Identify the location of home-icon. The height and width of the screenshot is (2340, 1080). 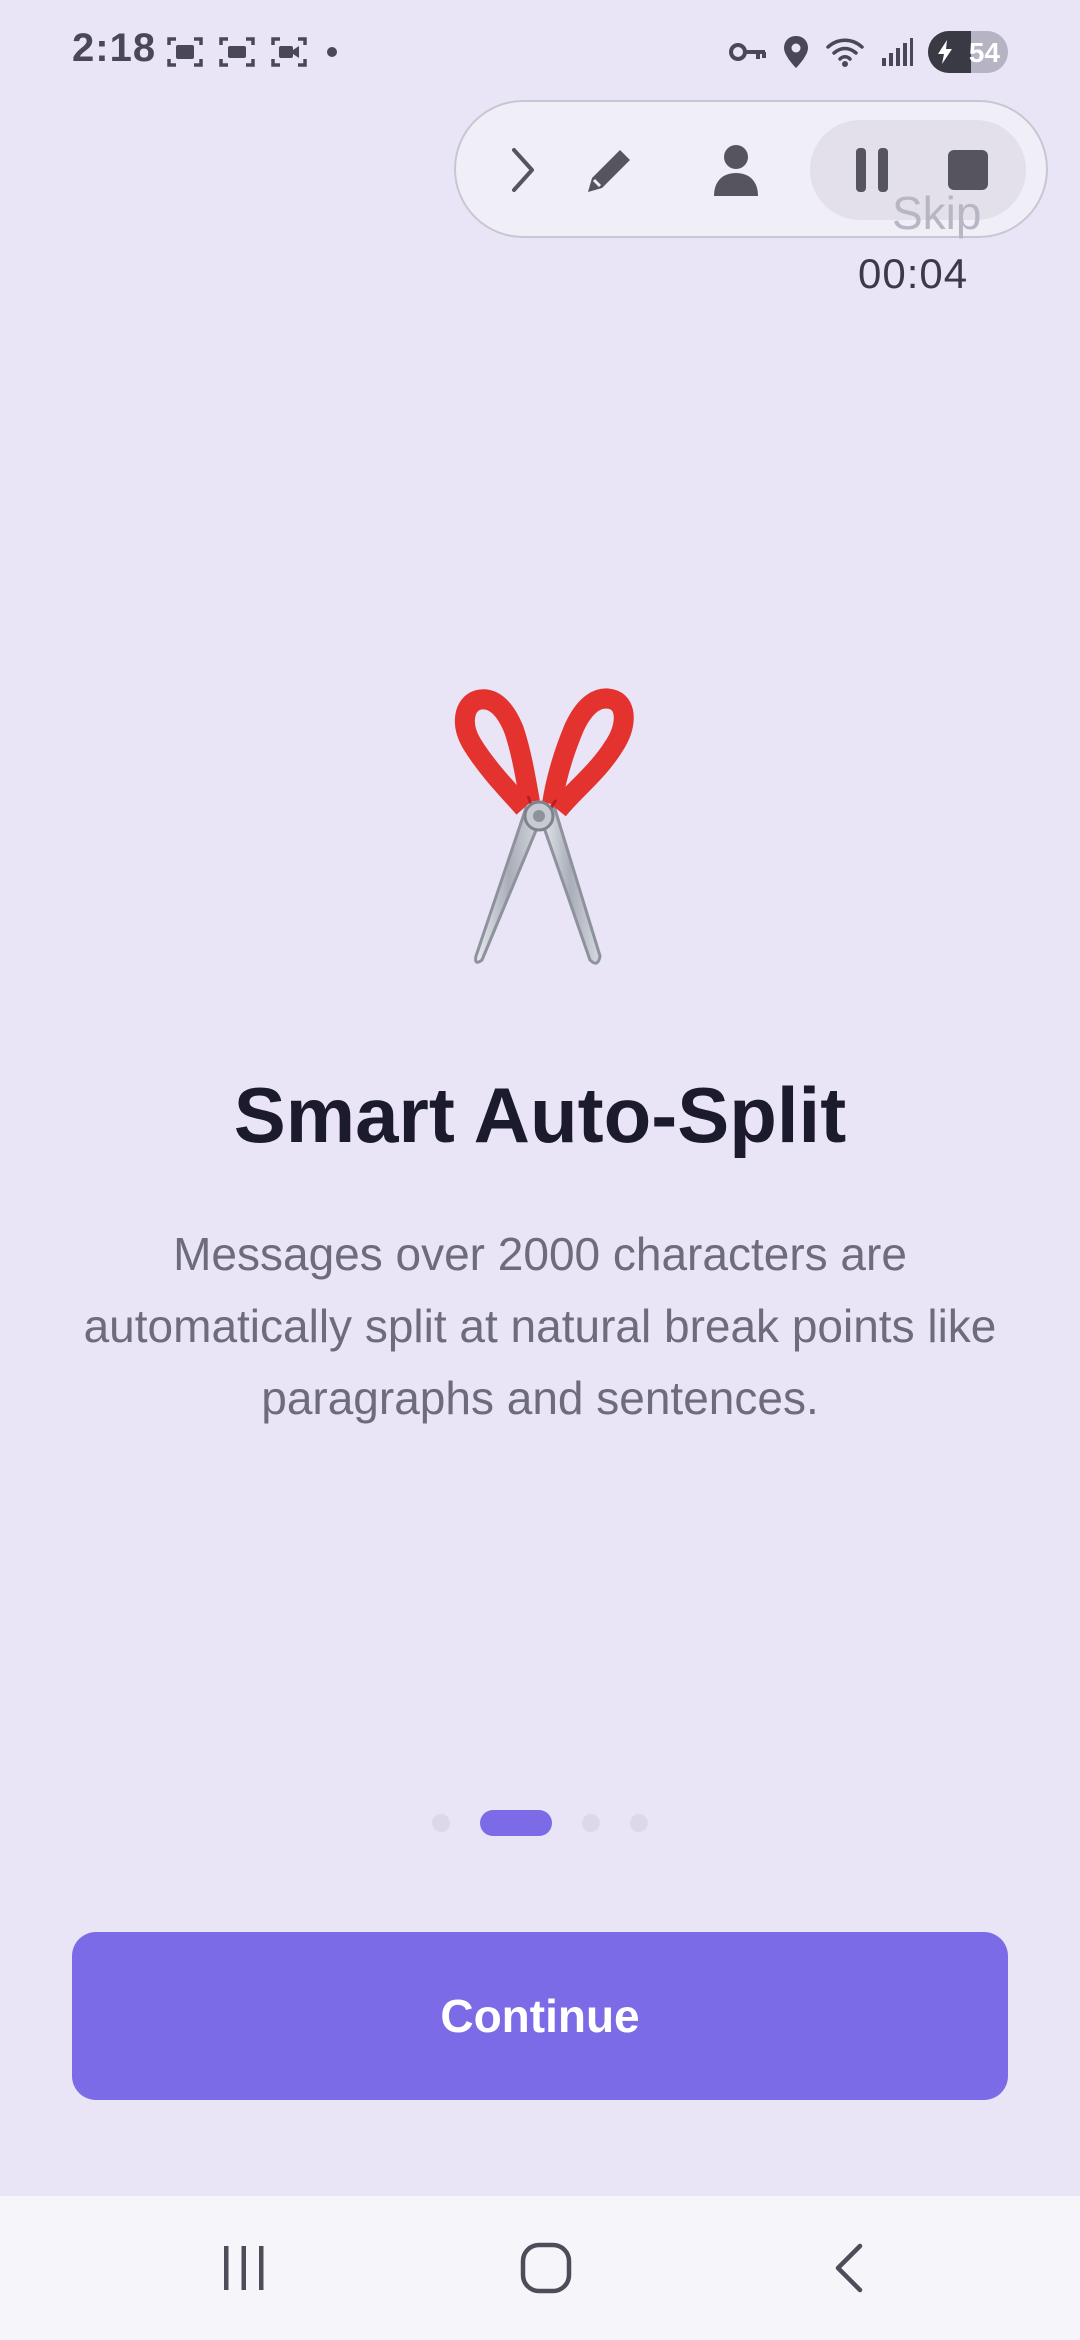
(546, 2268).